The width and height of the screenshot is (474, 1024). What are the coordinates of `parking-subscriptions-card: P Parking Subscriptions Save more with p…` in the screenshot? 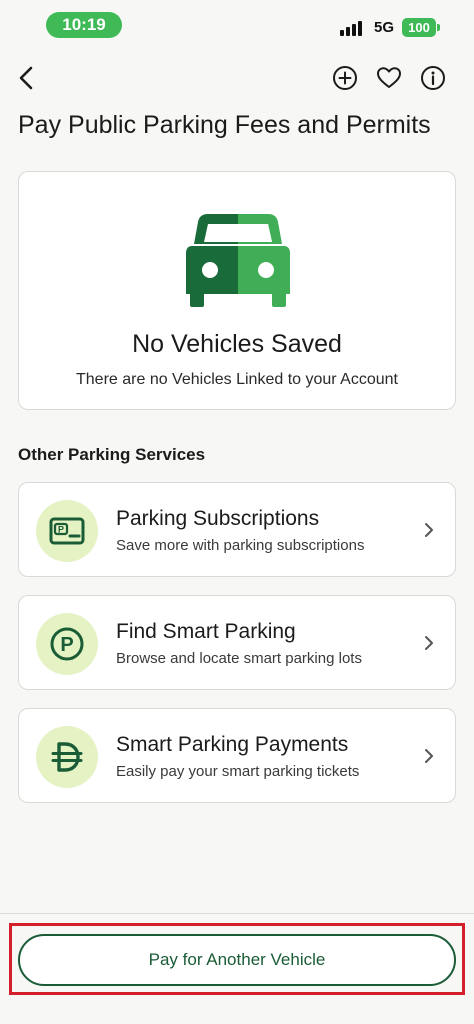 It's located at (237, 529).